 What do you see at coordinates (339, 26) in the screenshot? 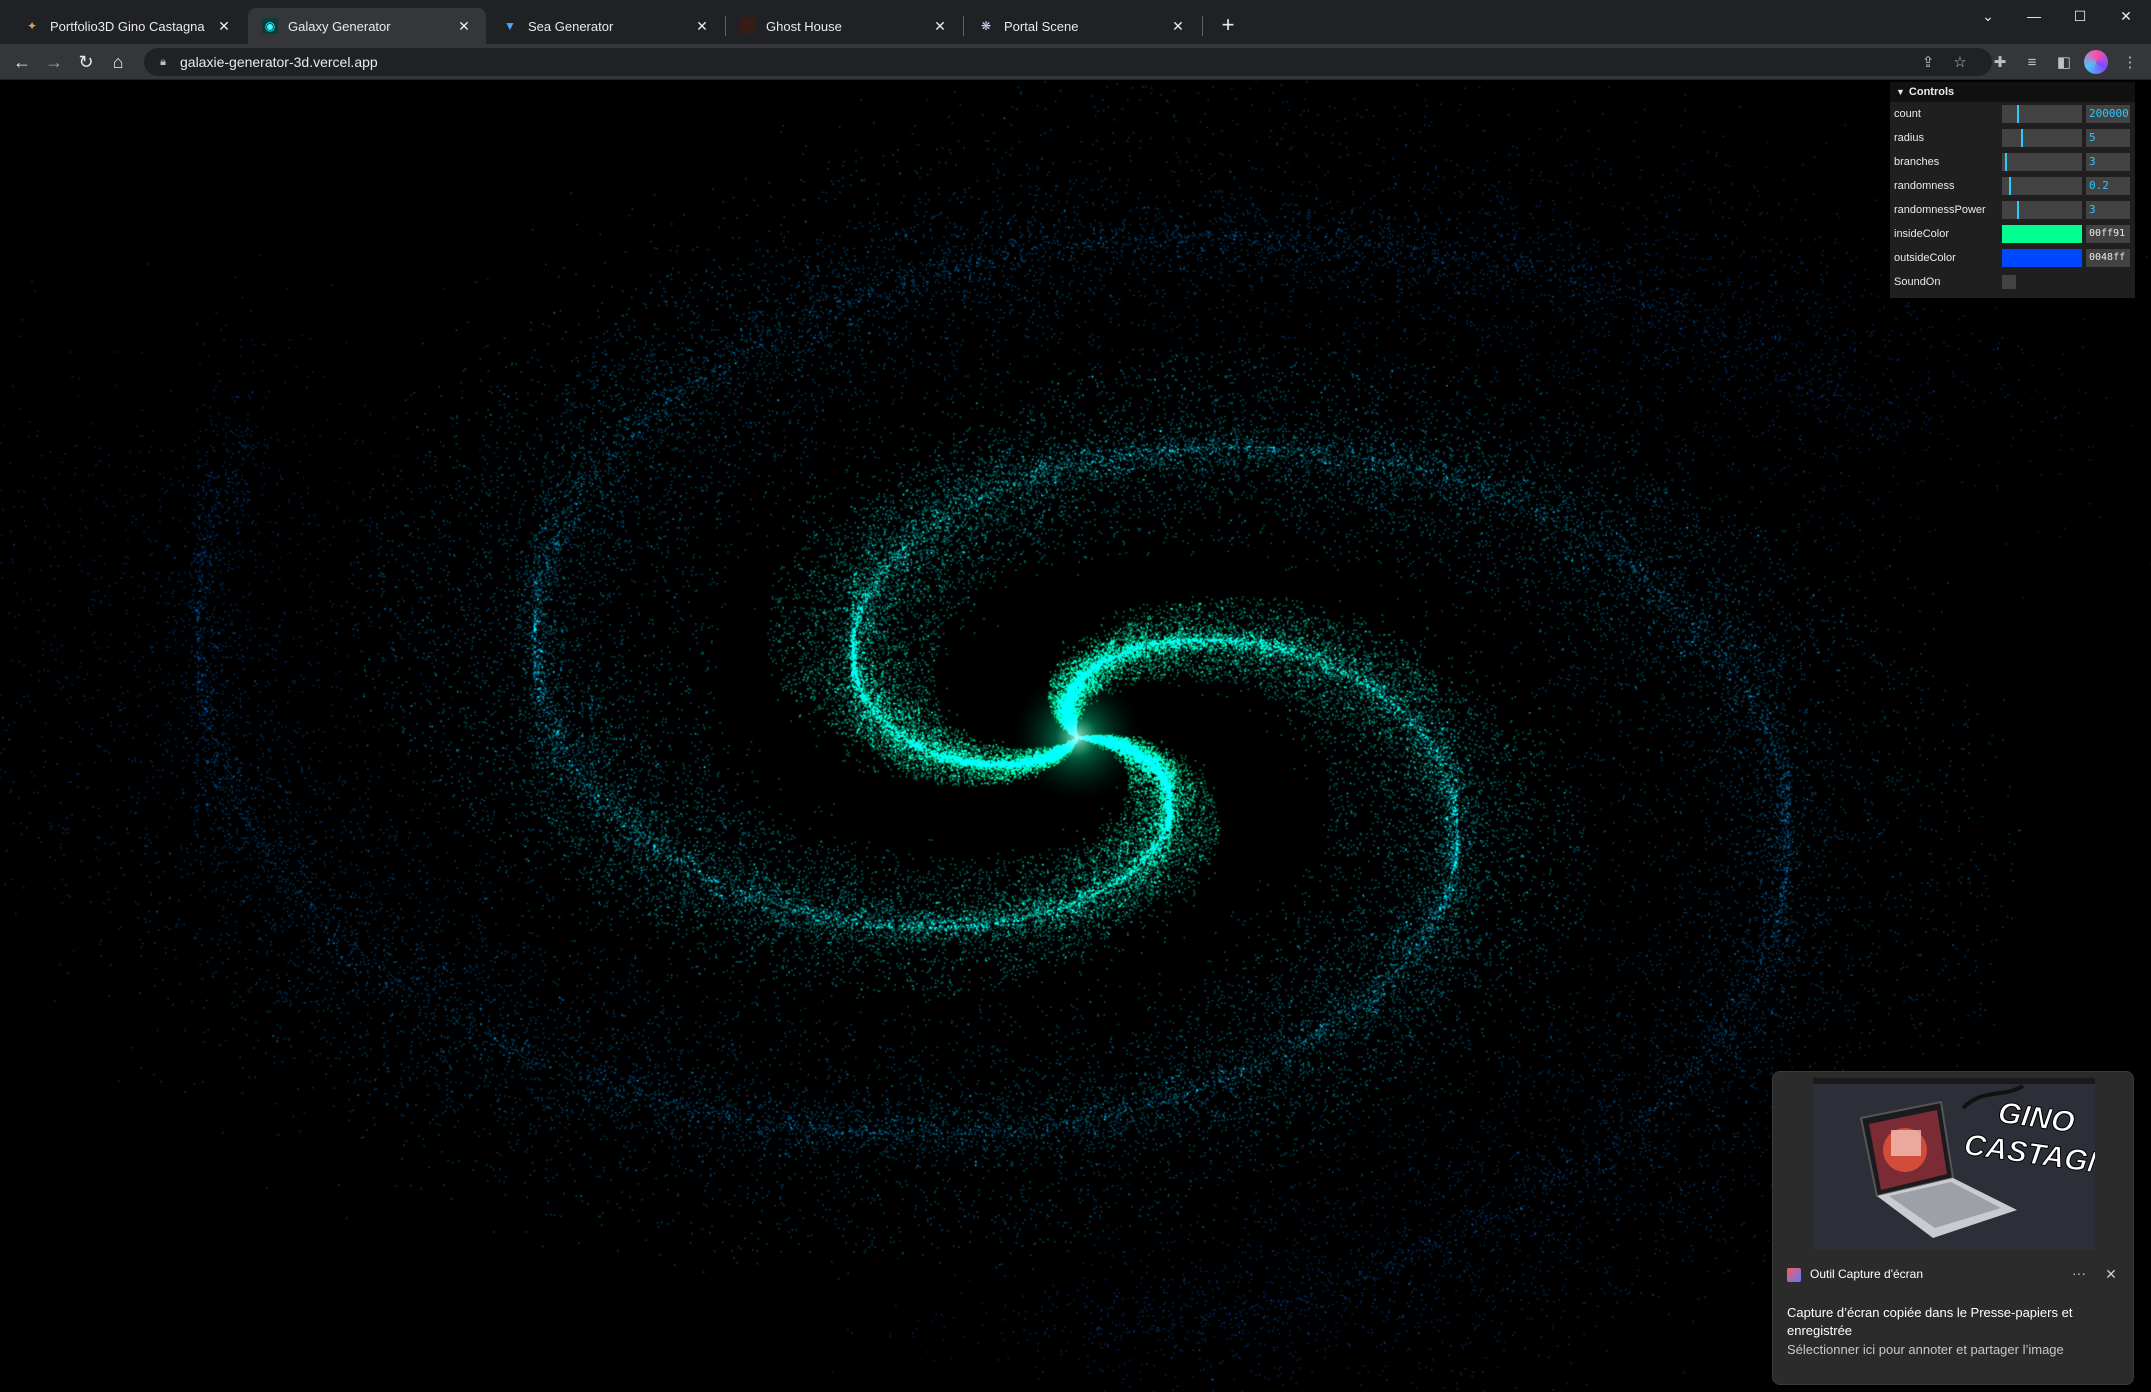
I see `tab-title: Galaxy Generator` at bounding box center [339, 26].